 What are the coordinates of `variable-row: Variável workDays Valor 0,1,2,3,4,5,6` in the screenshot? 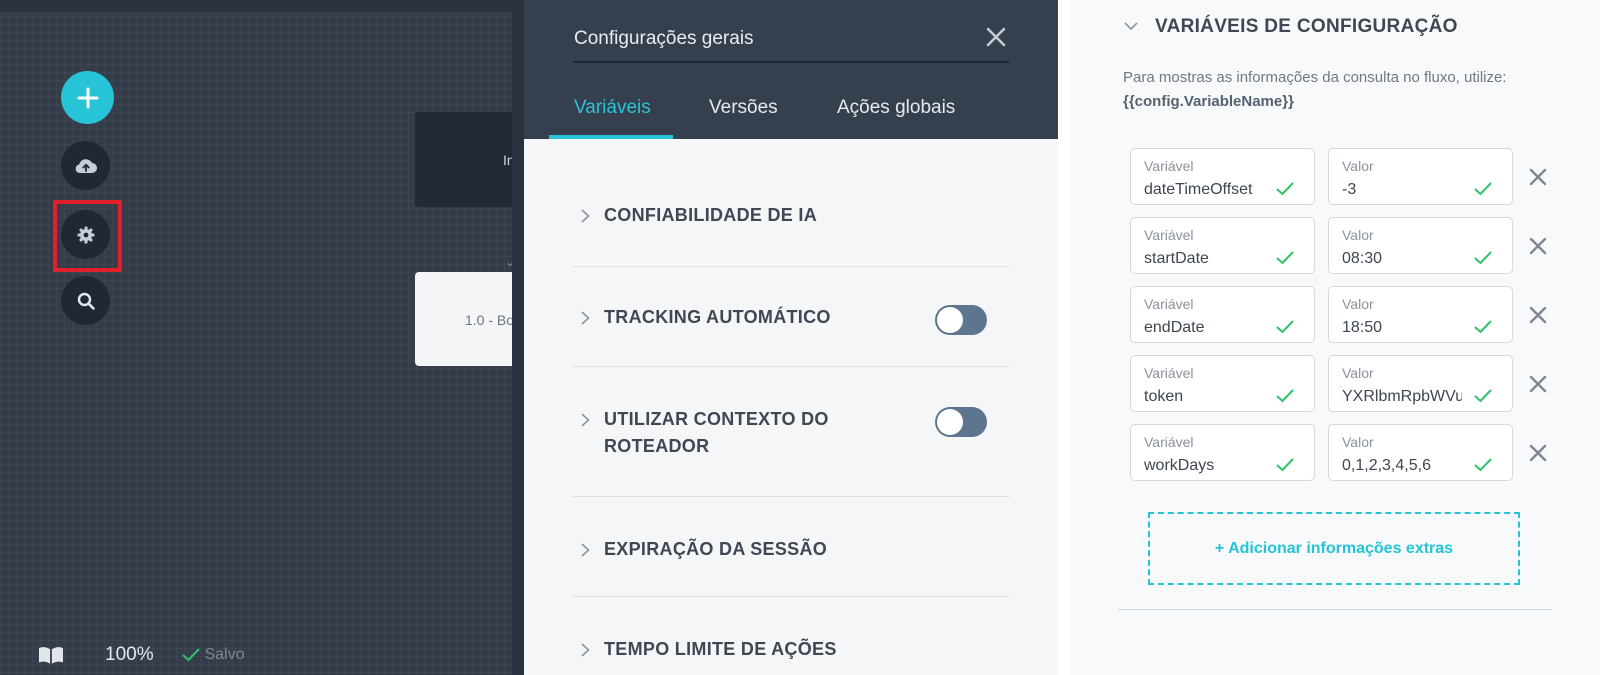 It's located at (1340, 452).